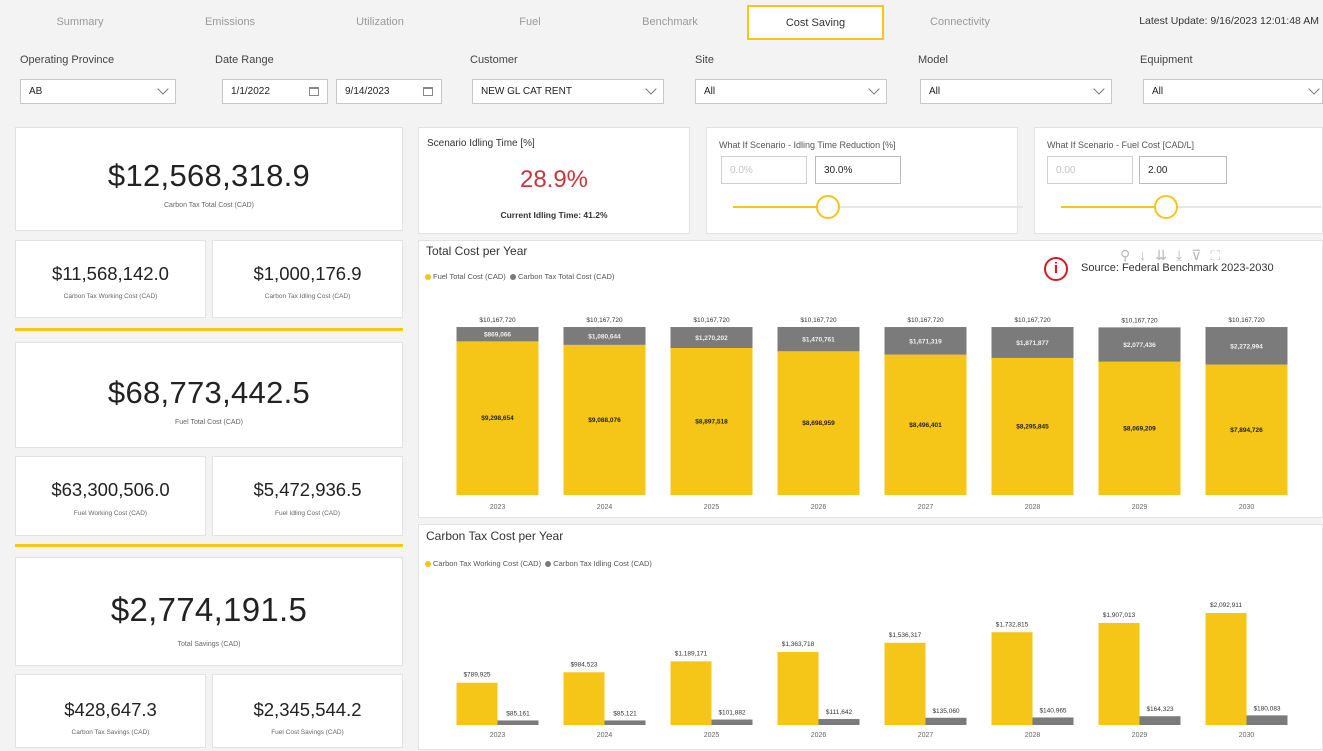 The height and width of the screenshot is (751, 1323). Describe the element at coordinates (1090, 170) in the screenshot. I see `fuel-min-input: 0.00` at that location.